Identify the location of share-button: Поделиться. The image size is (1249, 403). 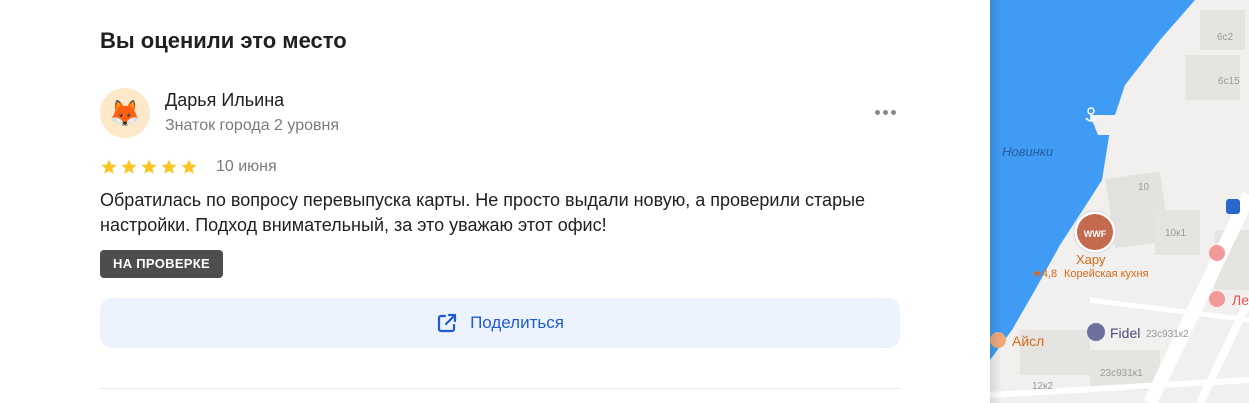
(500, 323).